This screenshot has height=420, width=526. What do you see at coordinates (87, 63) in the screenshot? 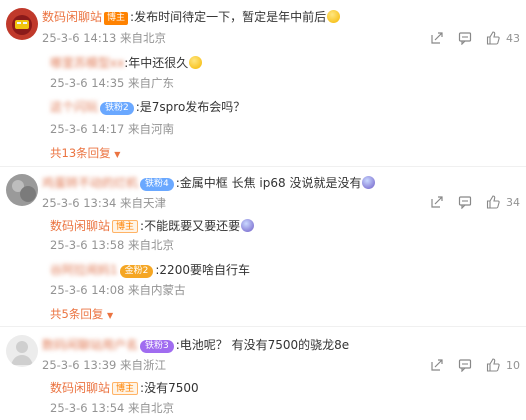
I see `reply-username: 哪里苏模型xx` at bounding box center [87, 63].